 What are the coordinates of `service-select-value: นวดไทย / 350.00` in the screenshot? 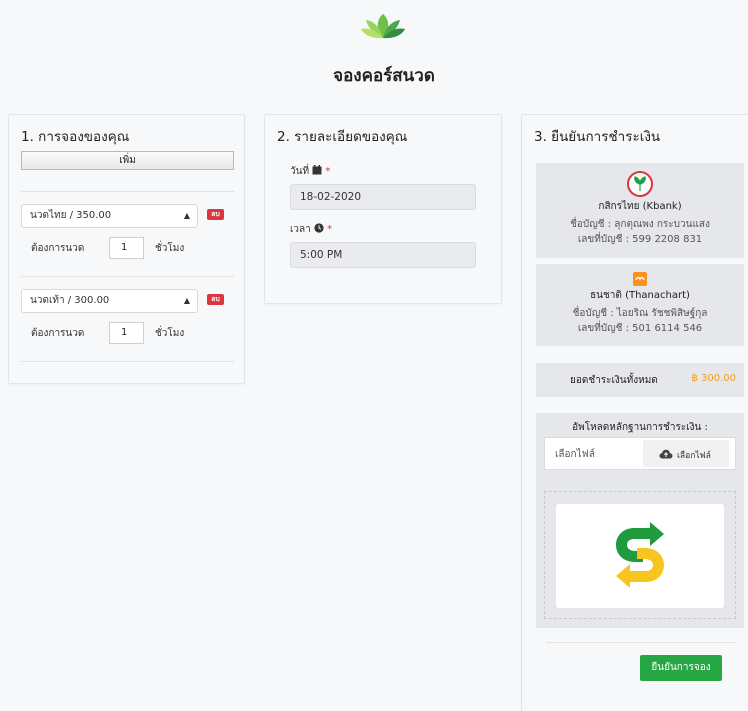 It's located at (71, 215).